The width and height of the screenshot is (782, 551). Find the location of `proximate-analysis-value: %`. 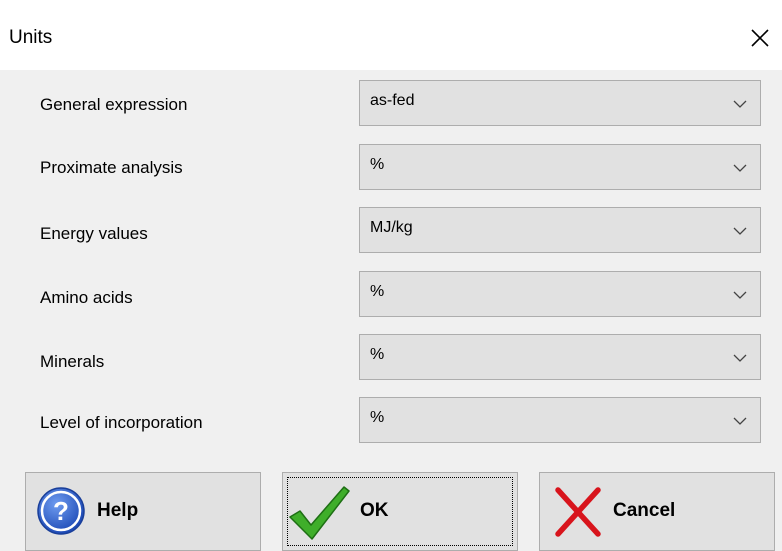

proximate-analysis-value: % is located at coordinates (377, 164).